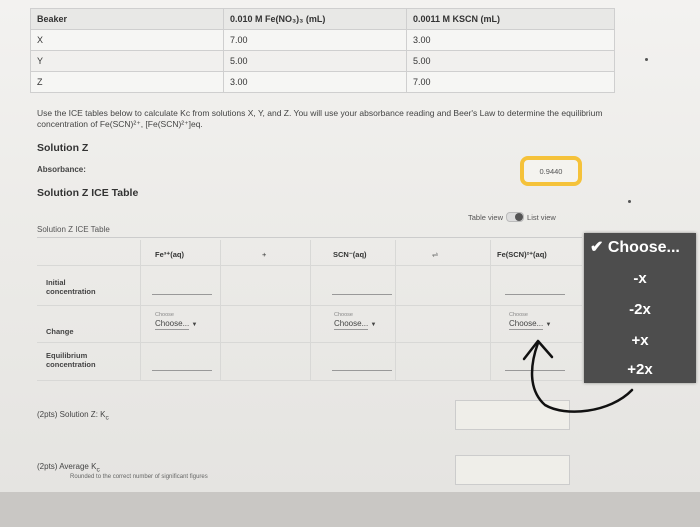 The width and height of the screenshot is (700, 527). Describe the element at coordinates (640, 278) in the screenshot. I see `dropdown-option-minus-x: -x` at that location.